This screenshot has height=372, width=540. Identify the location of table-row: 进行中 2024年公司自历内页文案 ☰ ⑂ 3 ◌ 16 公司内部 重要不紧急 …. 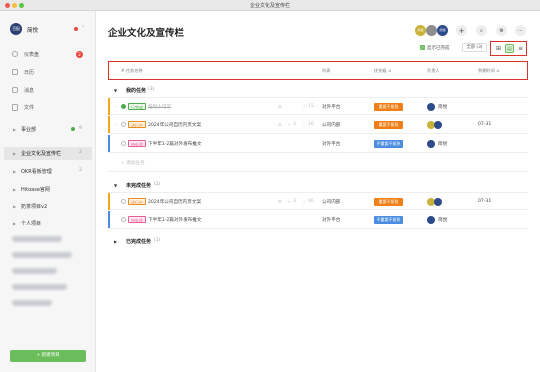
(318, 201).